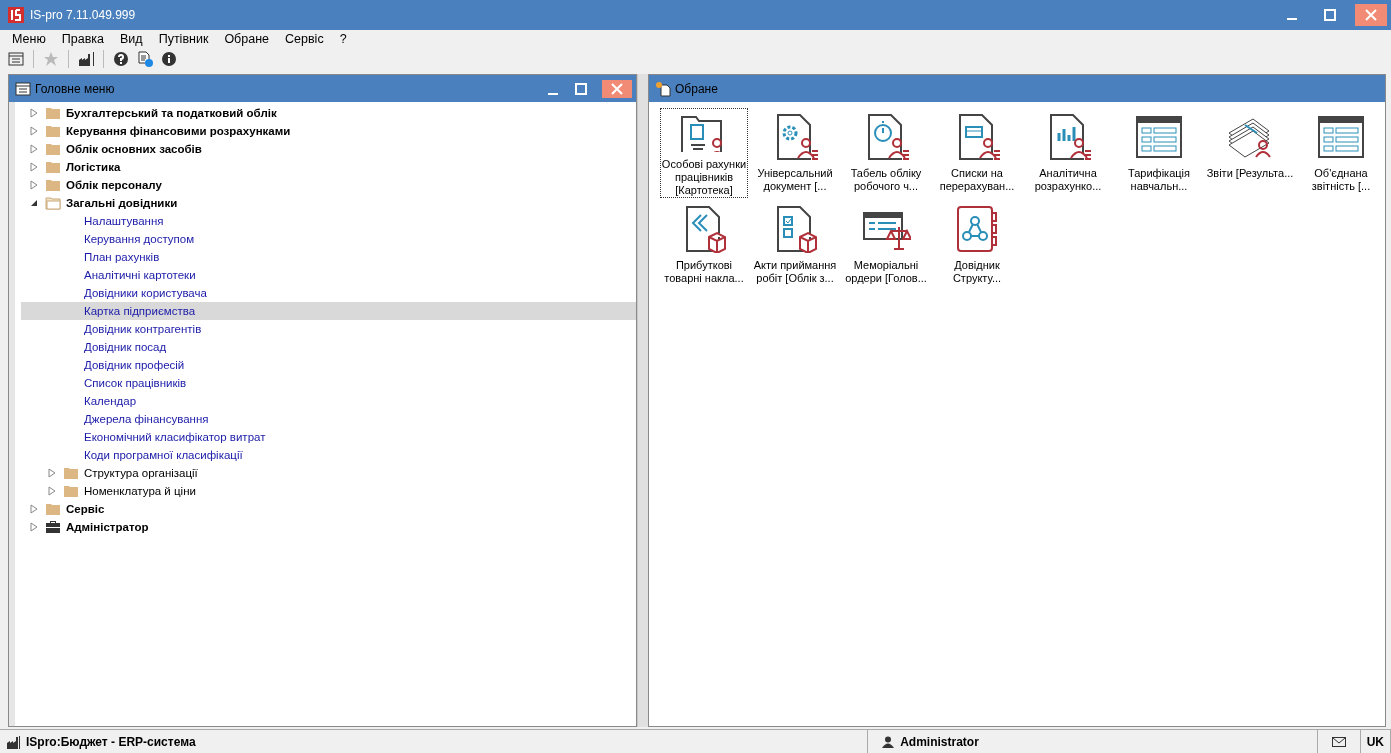  Describe the element at coordinates (663, 88) in the screenshot. I see `star-document-icon` at that location.